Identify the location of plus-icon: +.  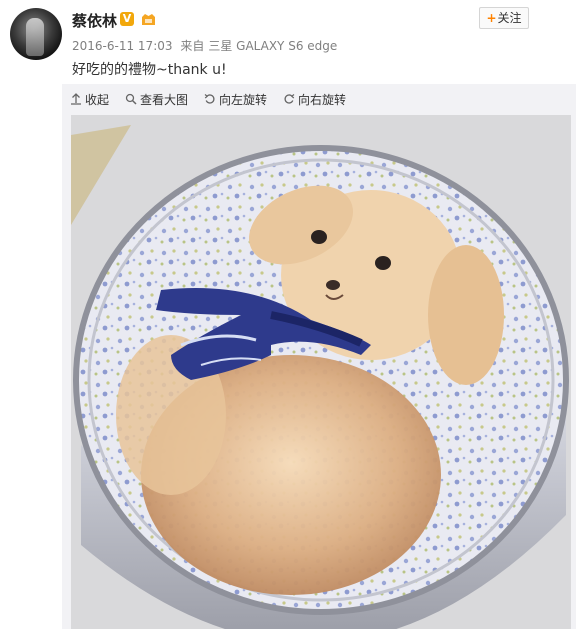
(491, 18).